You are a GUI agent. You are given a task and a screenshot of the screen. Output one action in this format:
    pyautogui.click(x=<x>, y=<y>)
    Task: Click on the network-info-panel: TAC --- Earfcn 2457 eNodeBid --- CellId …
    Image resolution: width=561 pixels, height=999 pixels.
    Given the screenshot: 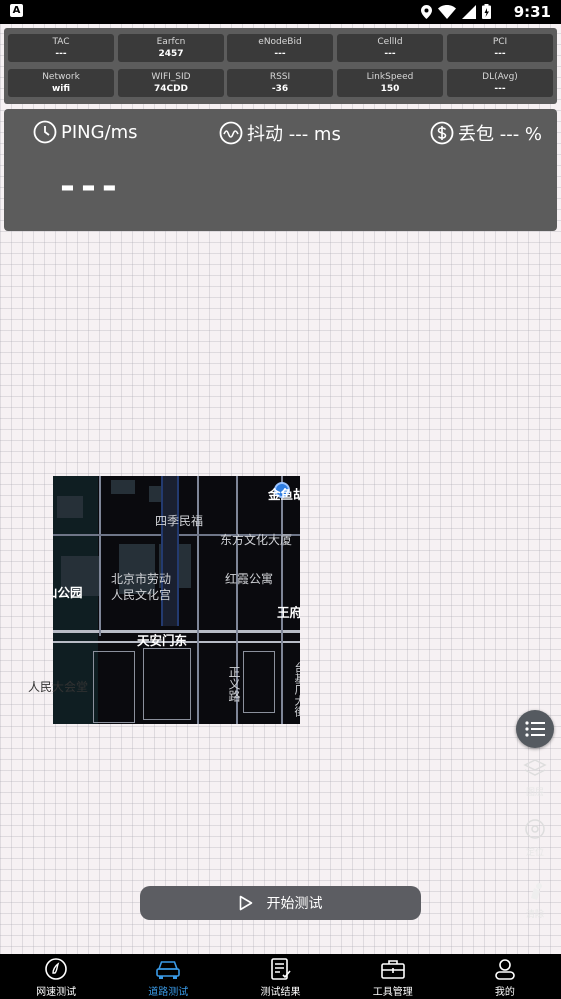 What is the action you would take?
    pyautogui.click(x=280, y=66)
    